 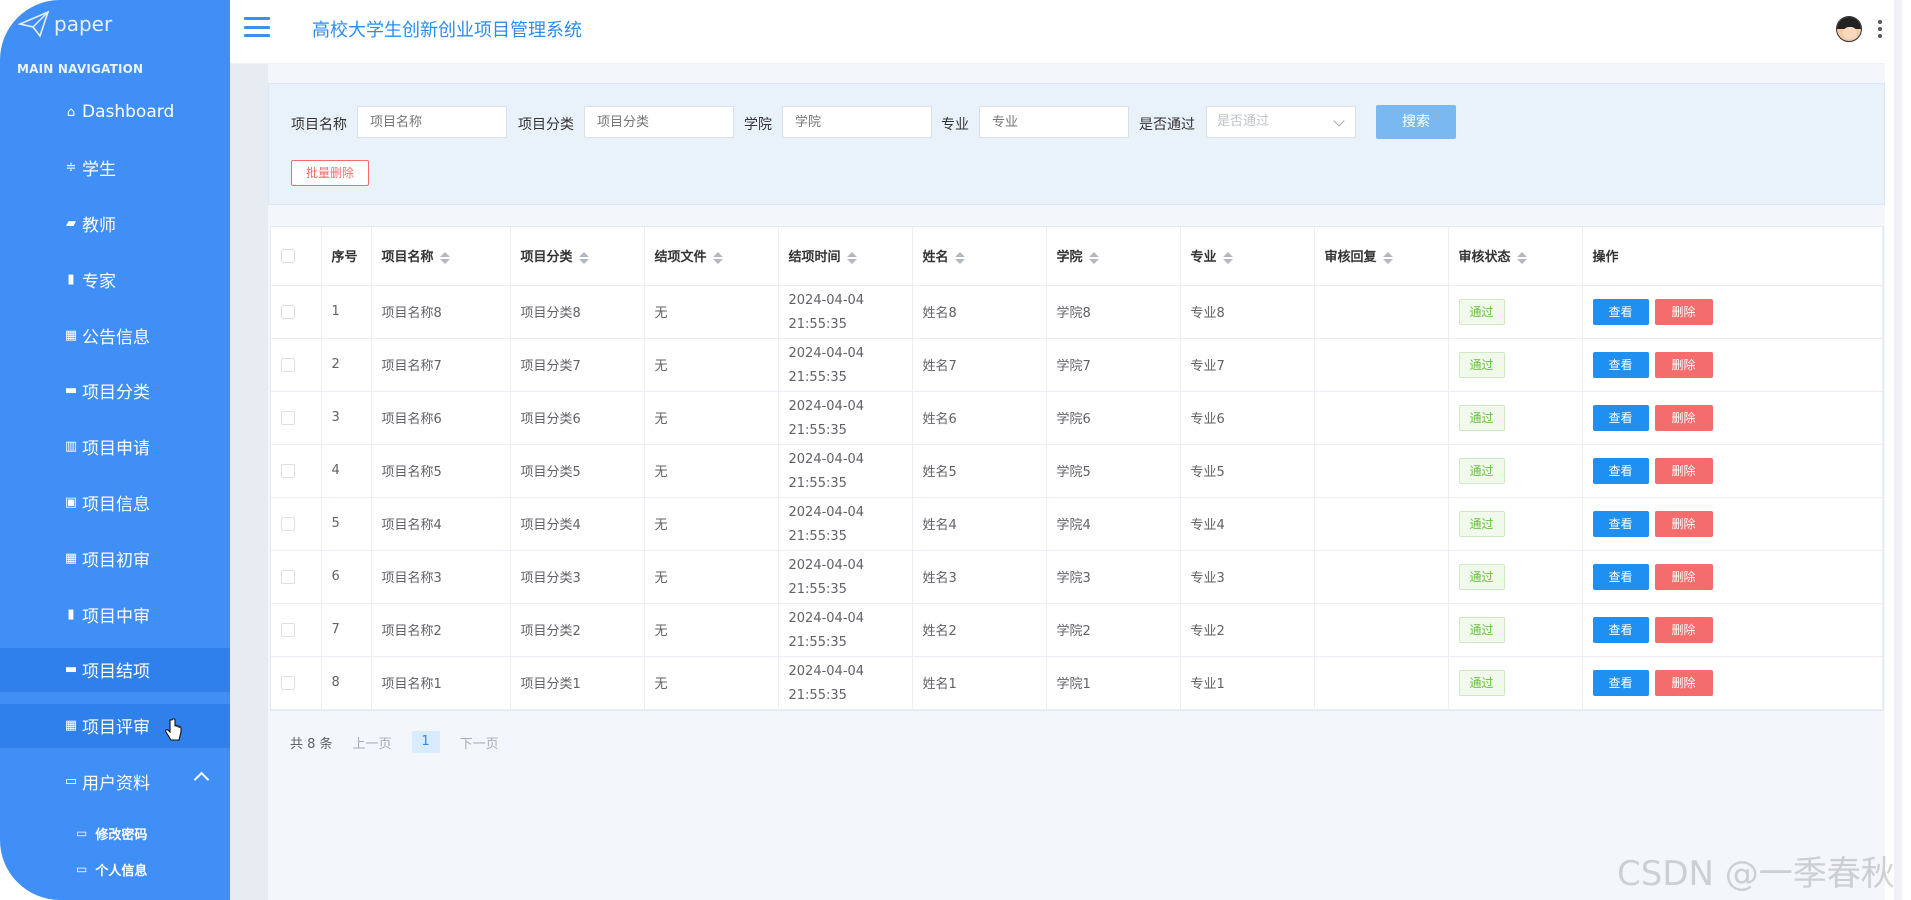 I want to click on column-header-sortable: 项目名称, so click(x=441, y=256).